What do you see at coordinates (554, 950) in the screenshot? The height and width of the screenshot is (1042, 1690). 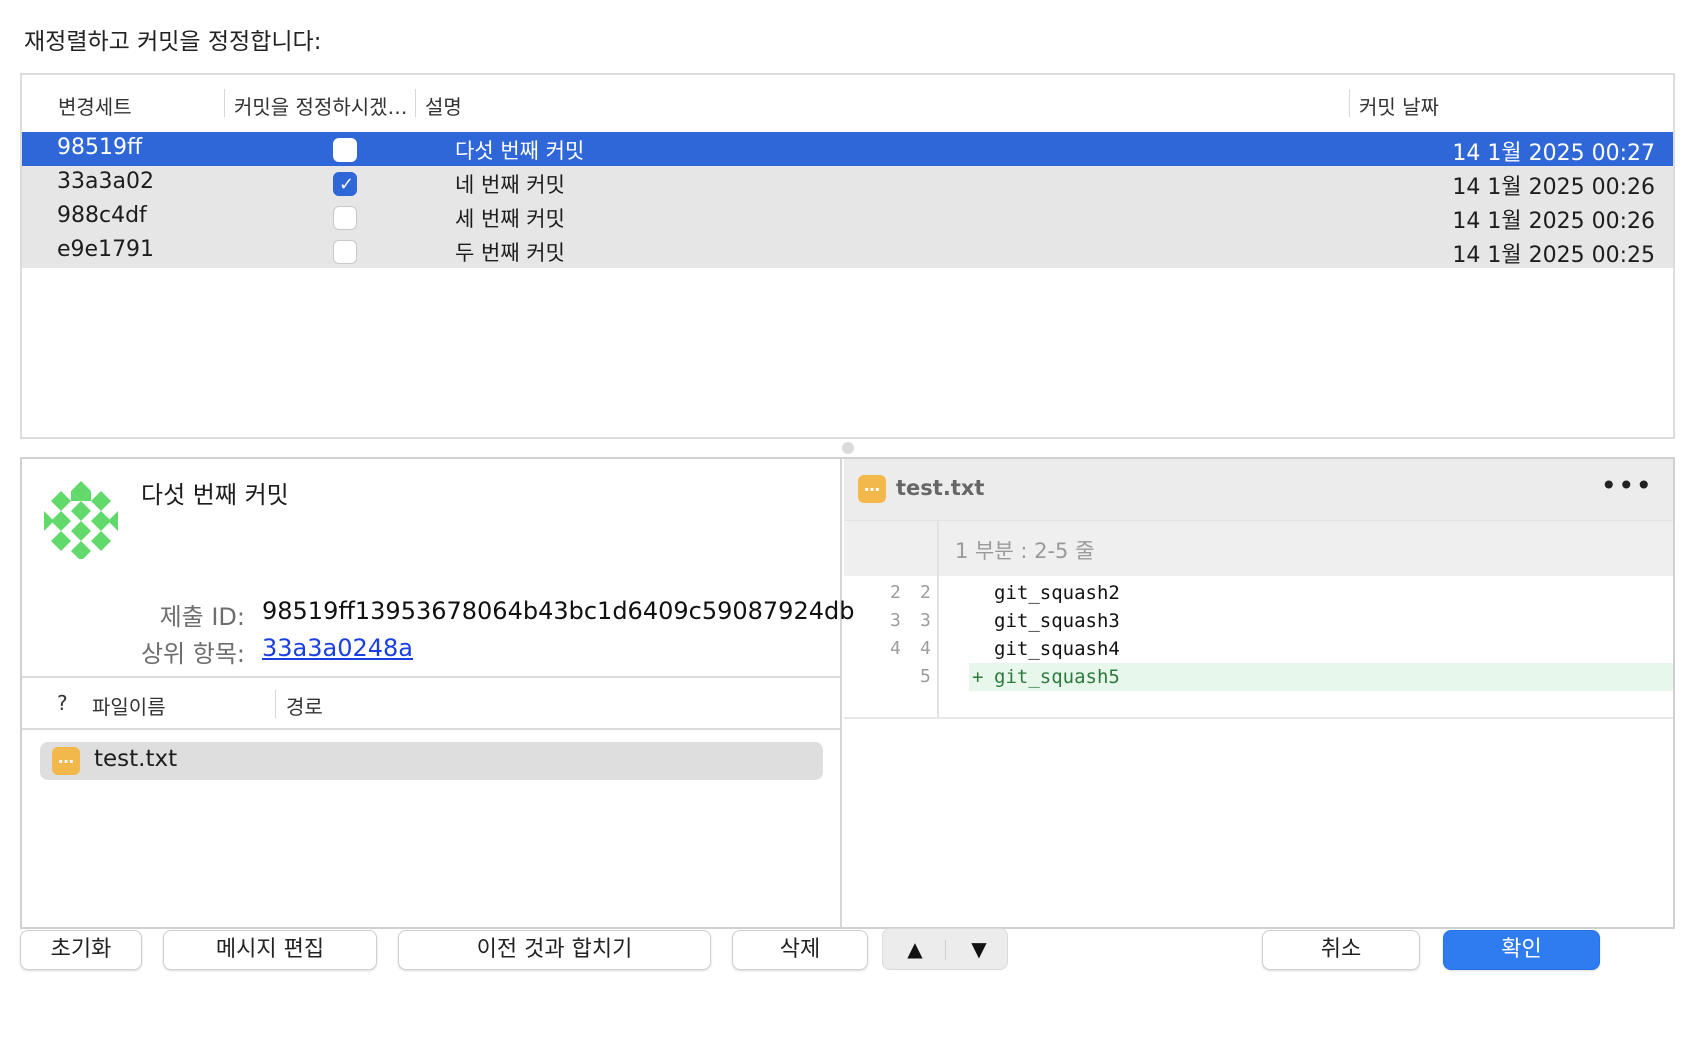 I see `squash-with-previous-button: 이전 것과 합치기` at bounding box center [554, 950].